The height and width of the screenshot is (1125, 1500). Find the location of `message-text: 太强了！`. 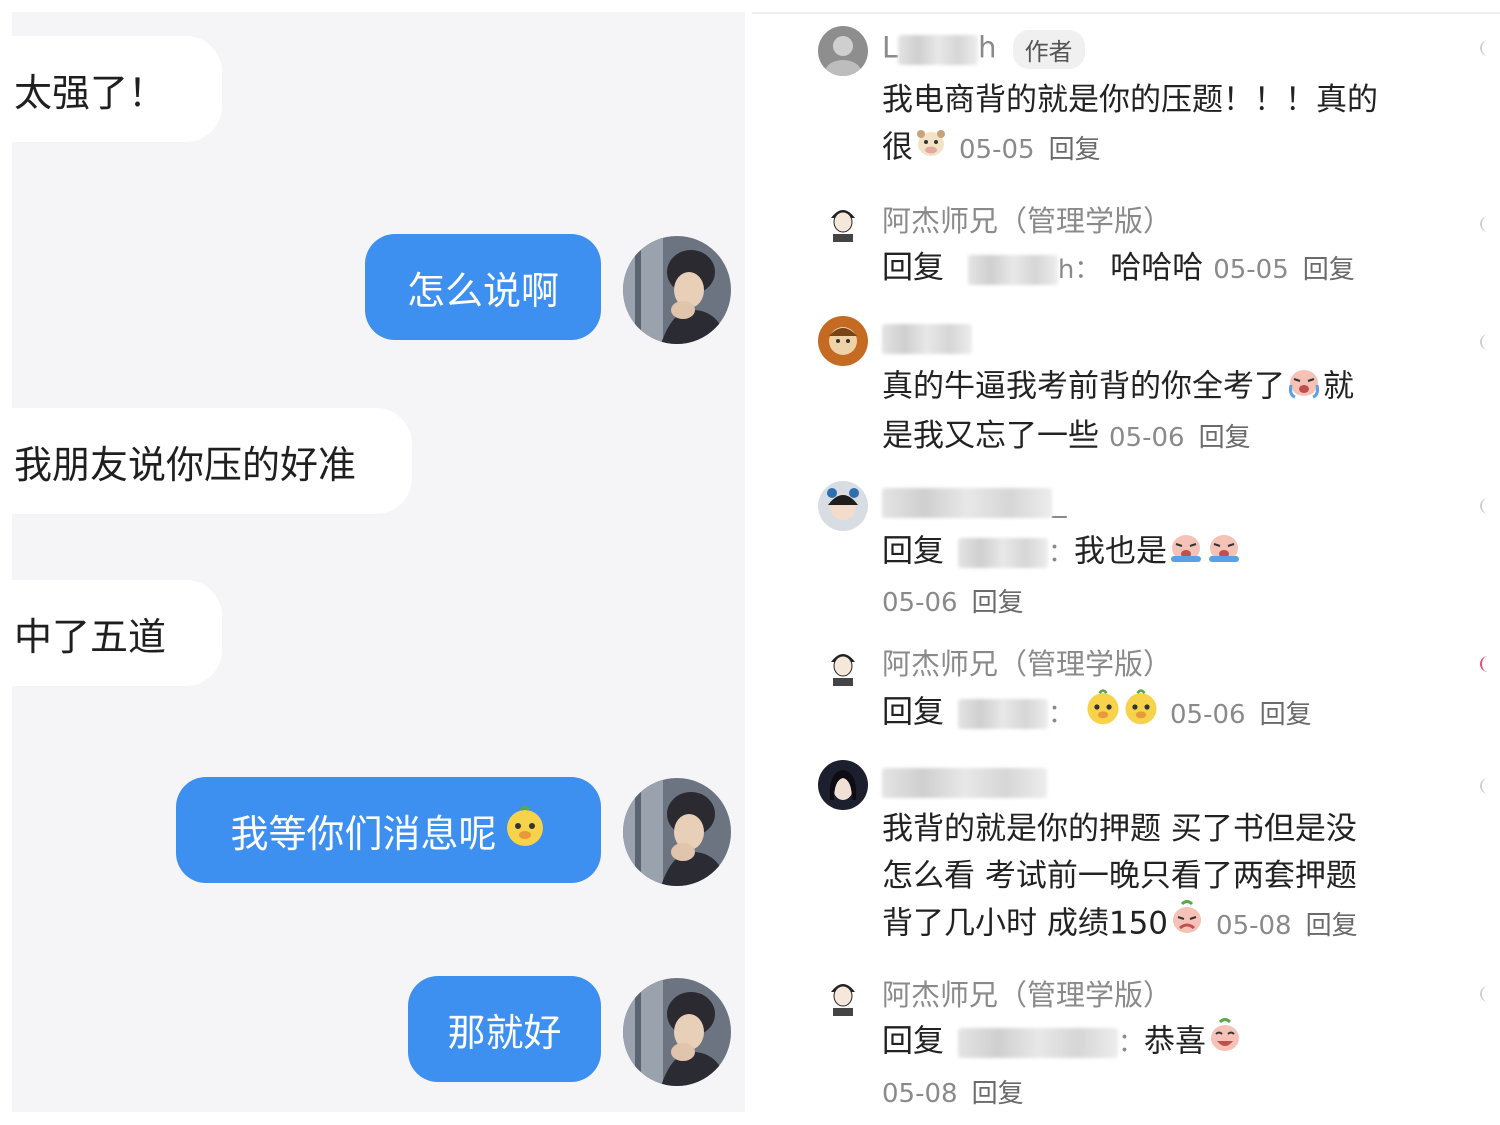

message-text: 太强了！ is located at coordinates (90, 92).